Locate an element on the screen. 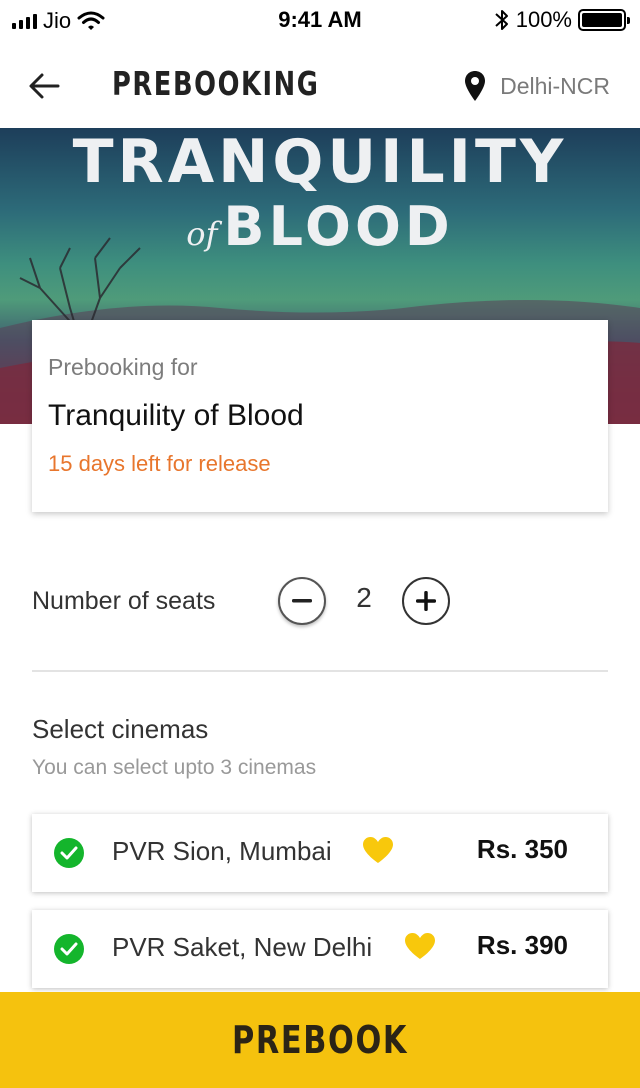  banner-title-line2: of BLOOD is located at coordinates (320, 230).